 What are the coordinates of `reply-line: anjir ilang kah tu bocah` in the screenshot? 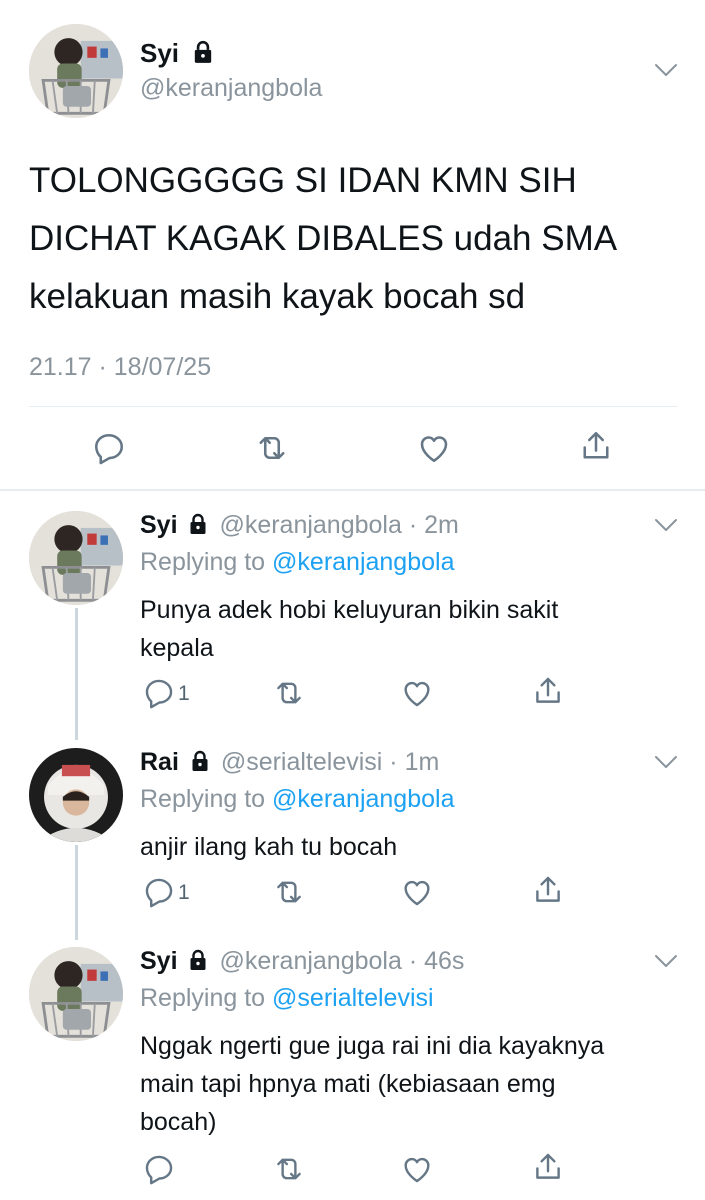 It's located at (269, 847).